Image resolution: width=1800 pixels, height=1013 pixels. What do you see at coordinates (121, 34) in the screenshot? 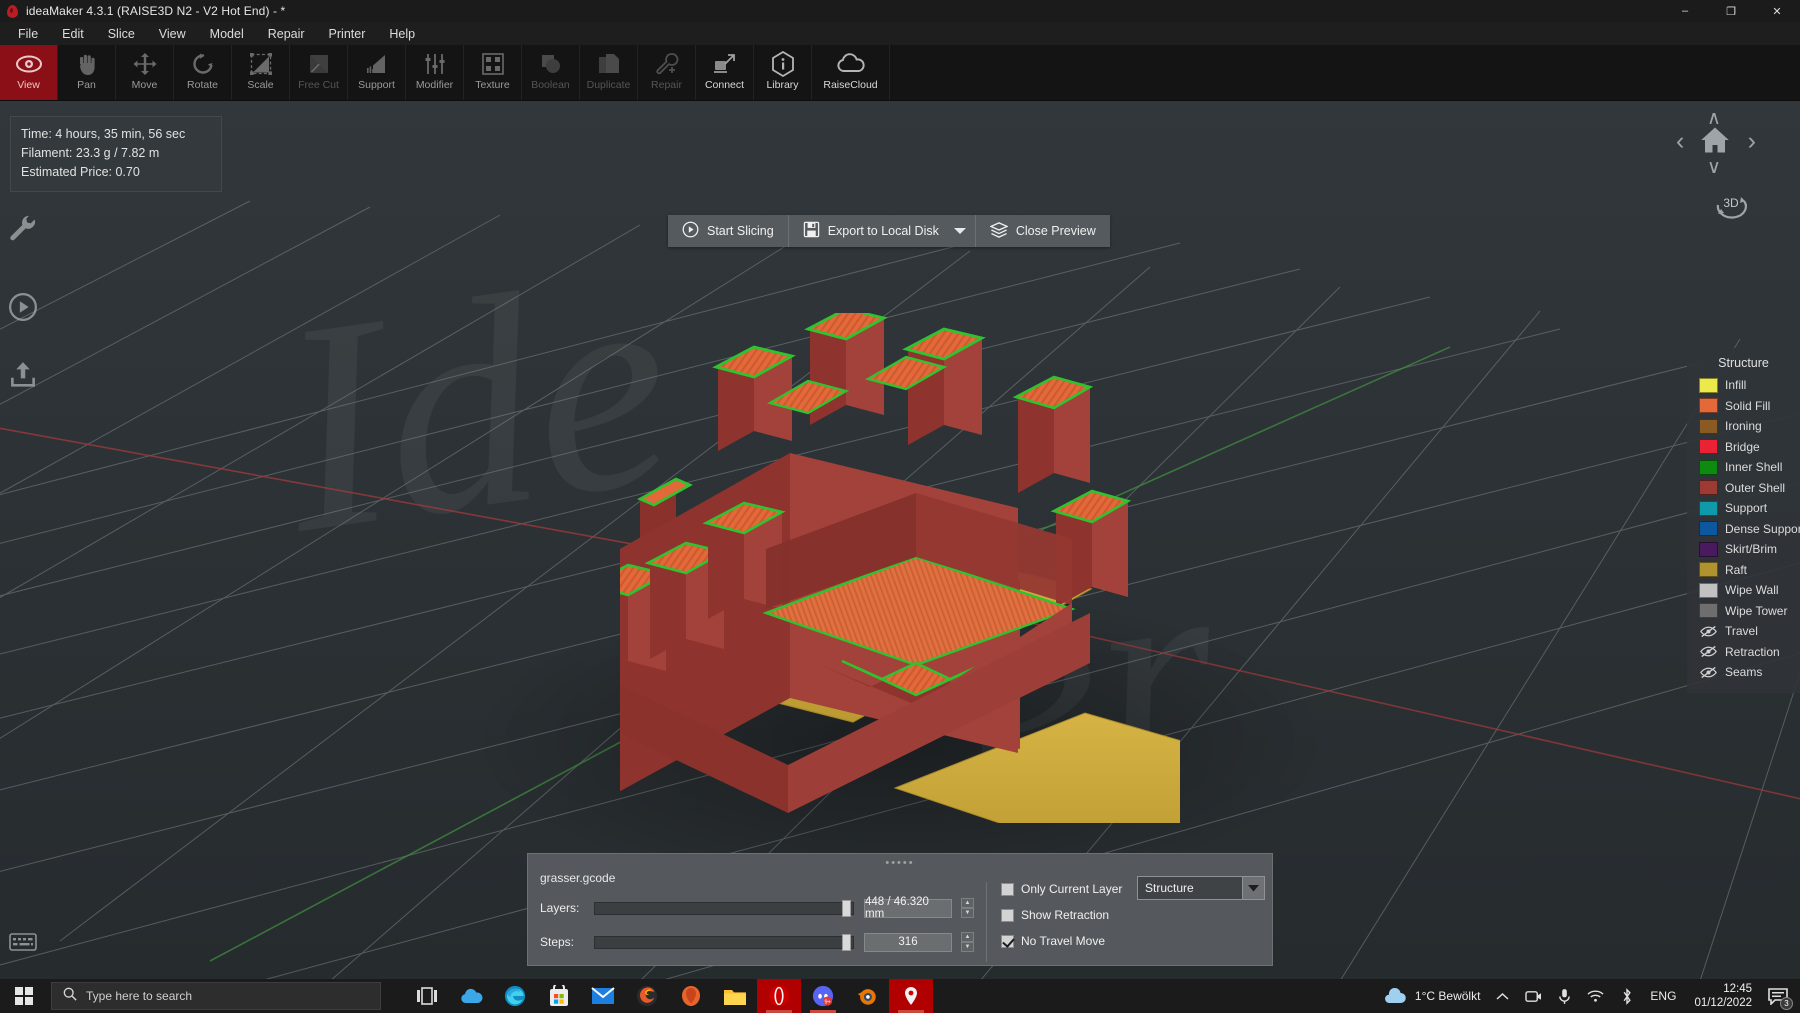
I see `menu-item-slice: Slice` at bounding box center [121, 34].